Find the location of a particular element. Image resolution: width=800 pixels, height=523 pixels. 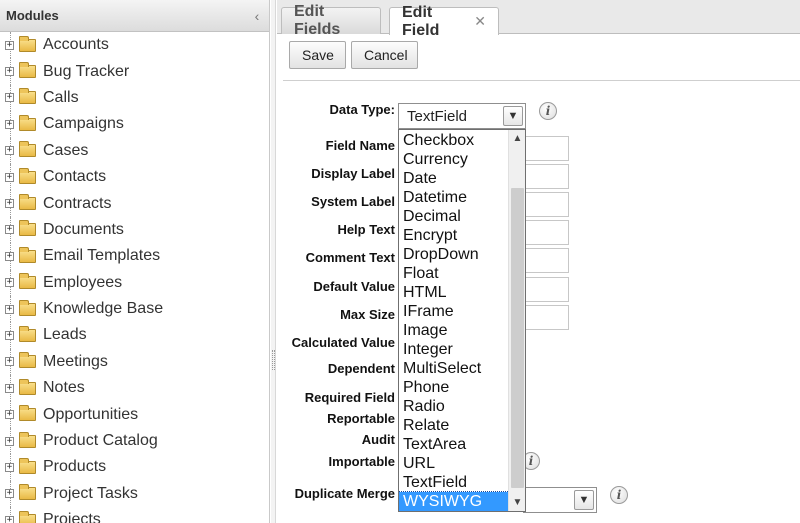

dropdown-option: URL is located at coordinates (454, 463).